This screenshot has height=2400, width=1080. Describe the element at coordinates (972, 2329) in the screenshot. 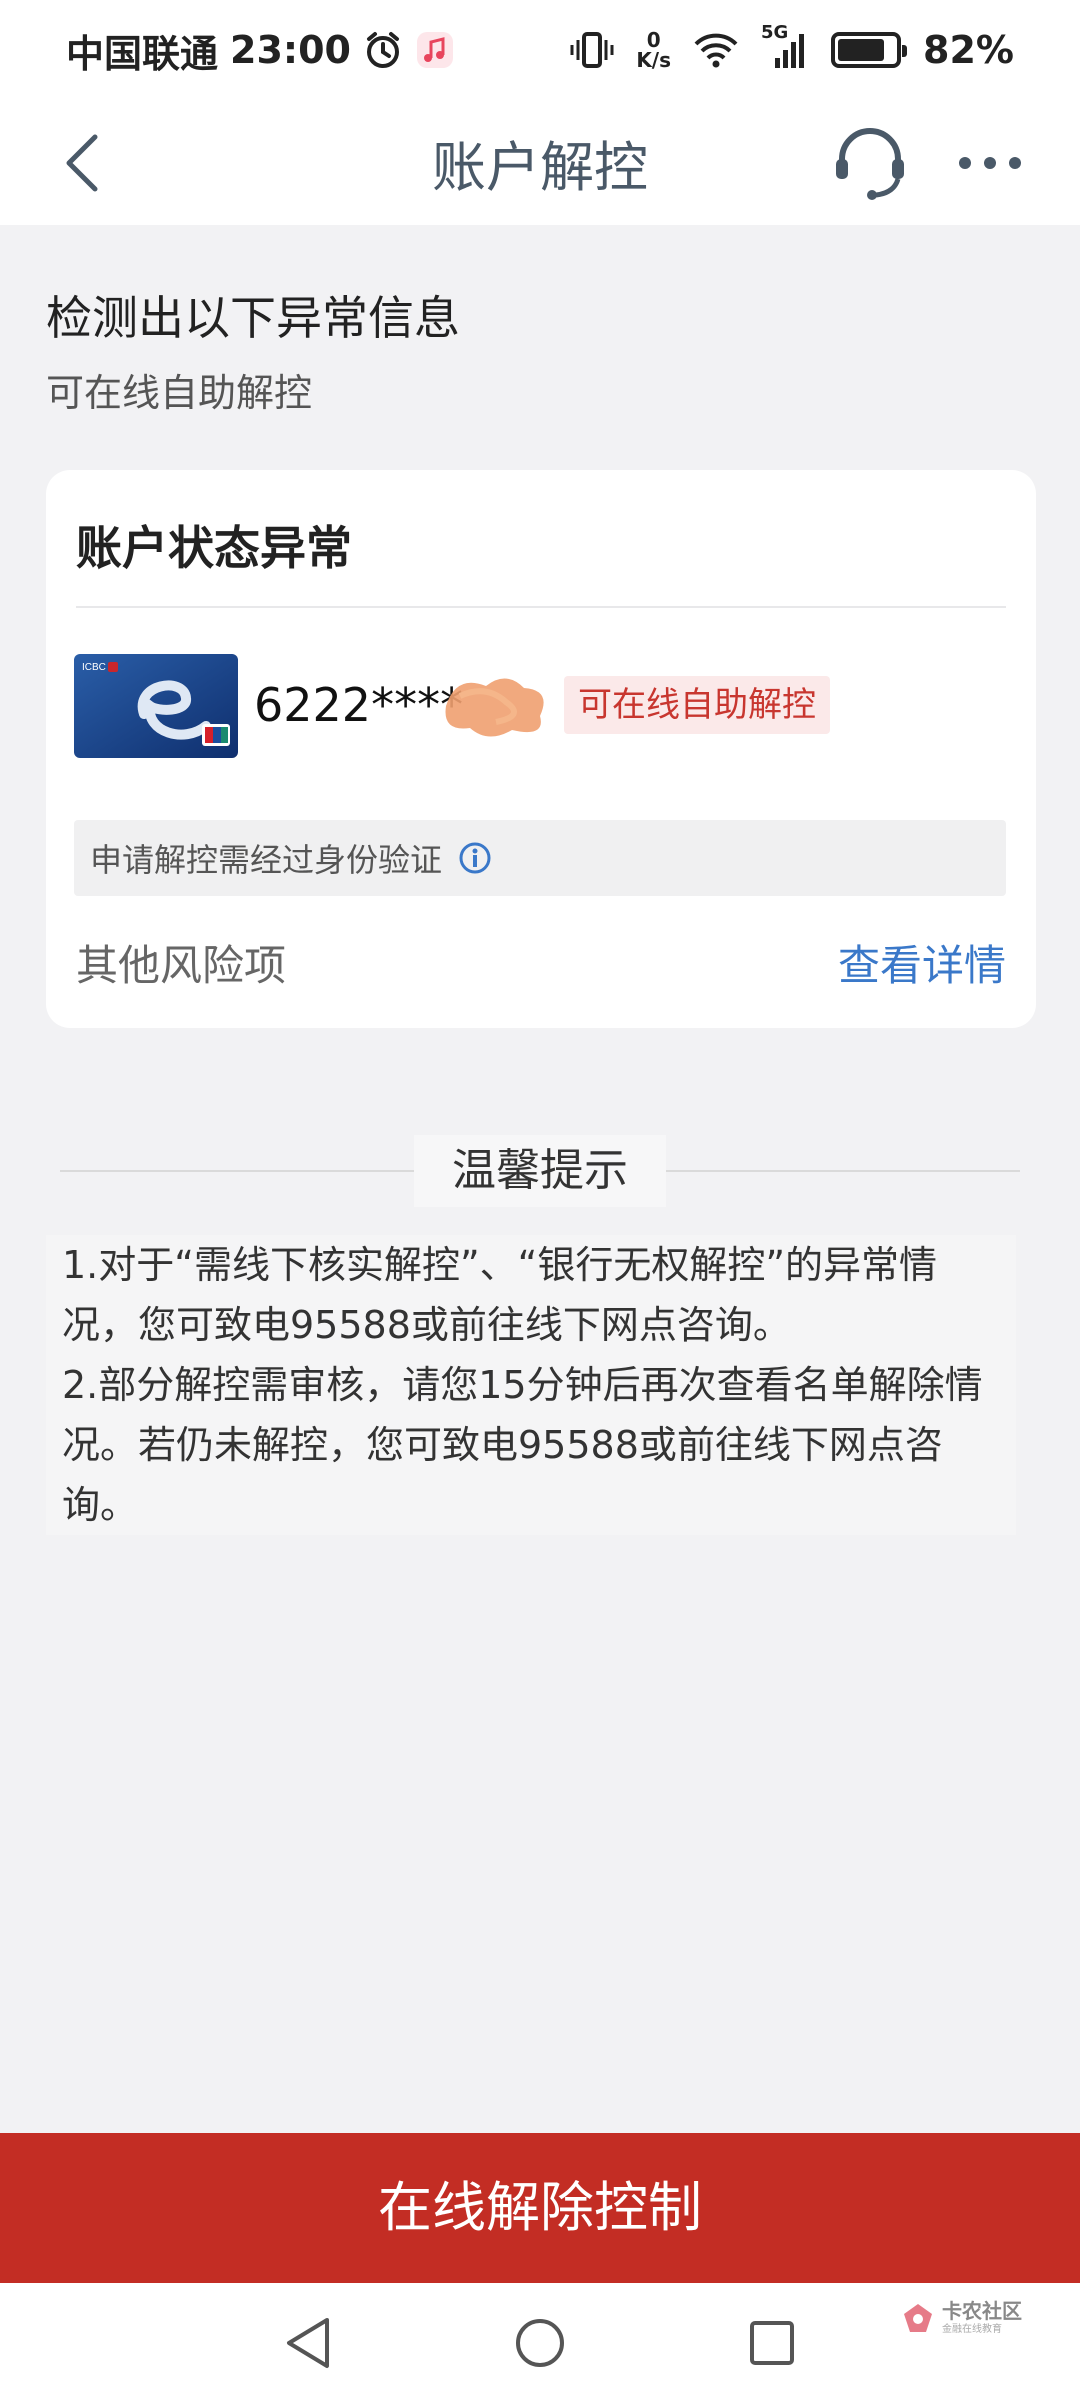

I see `watermark-sub: 金融在线教育` at that location.